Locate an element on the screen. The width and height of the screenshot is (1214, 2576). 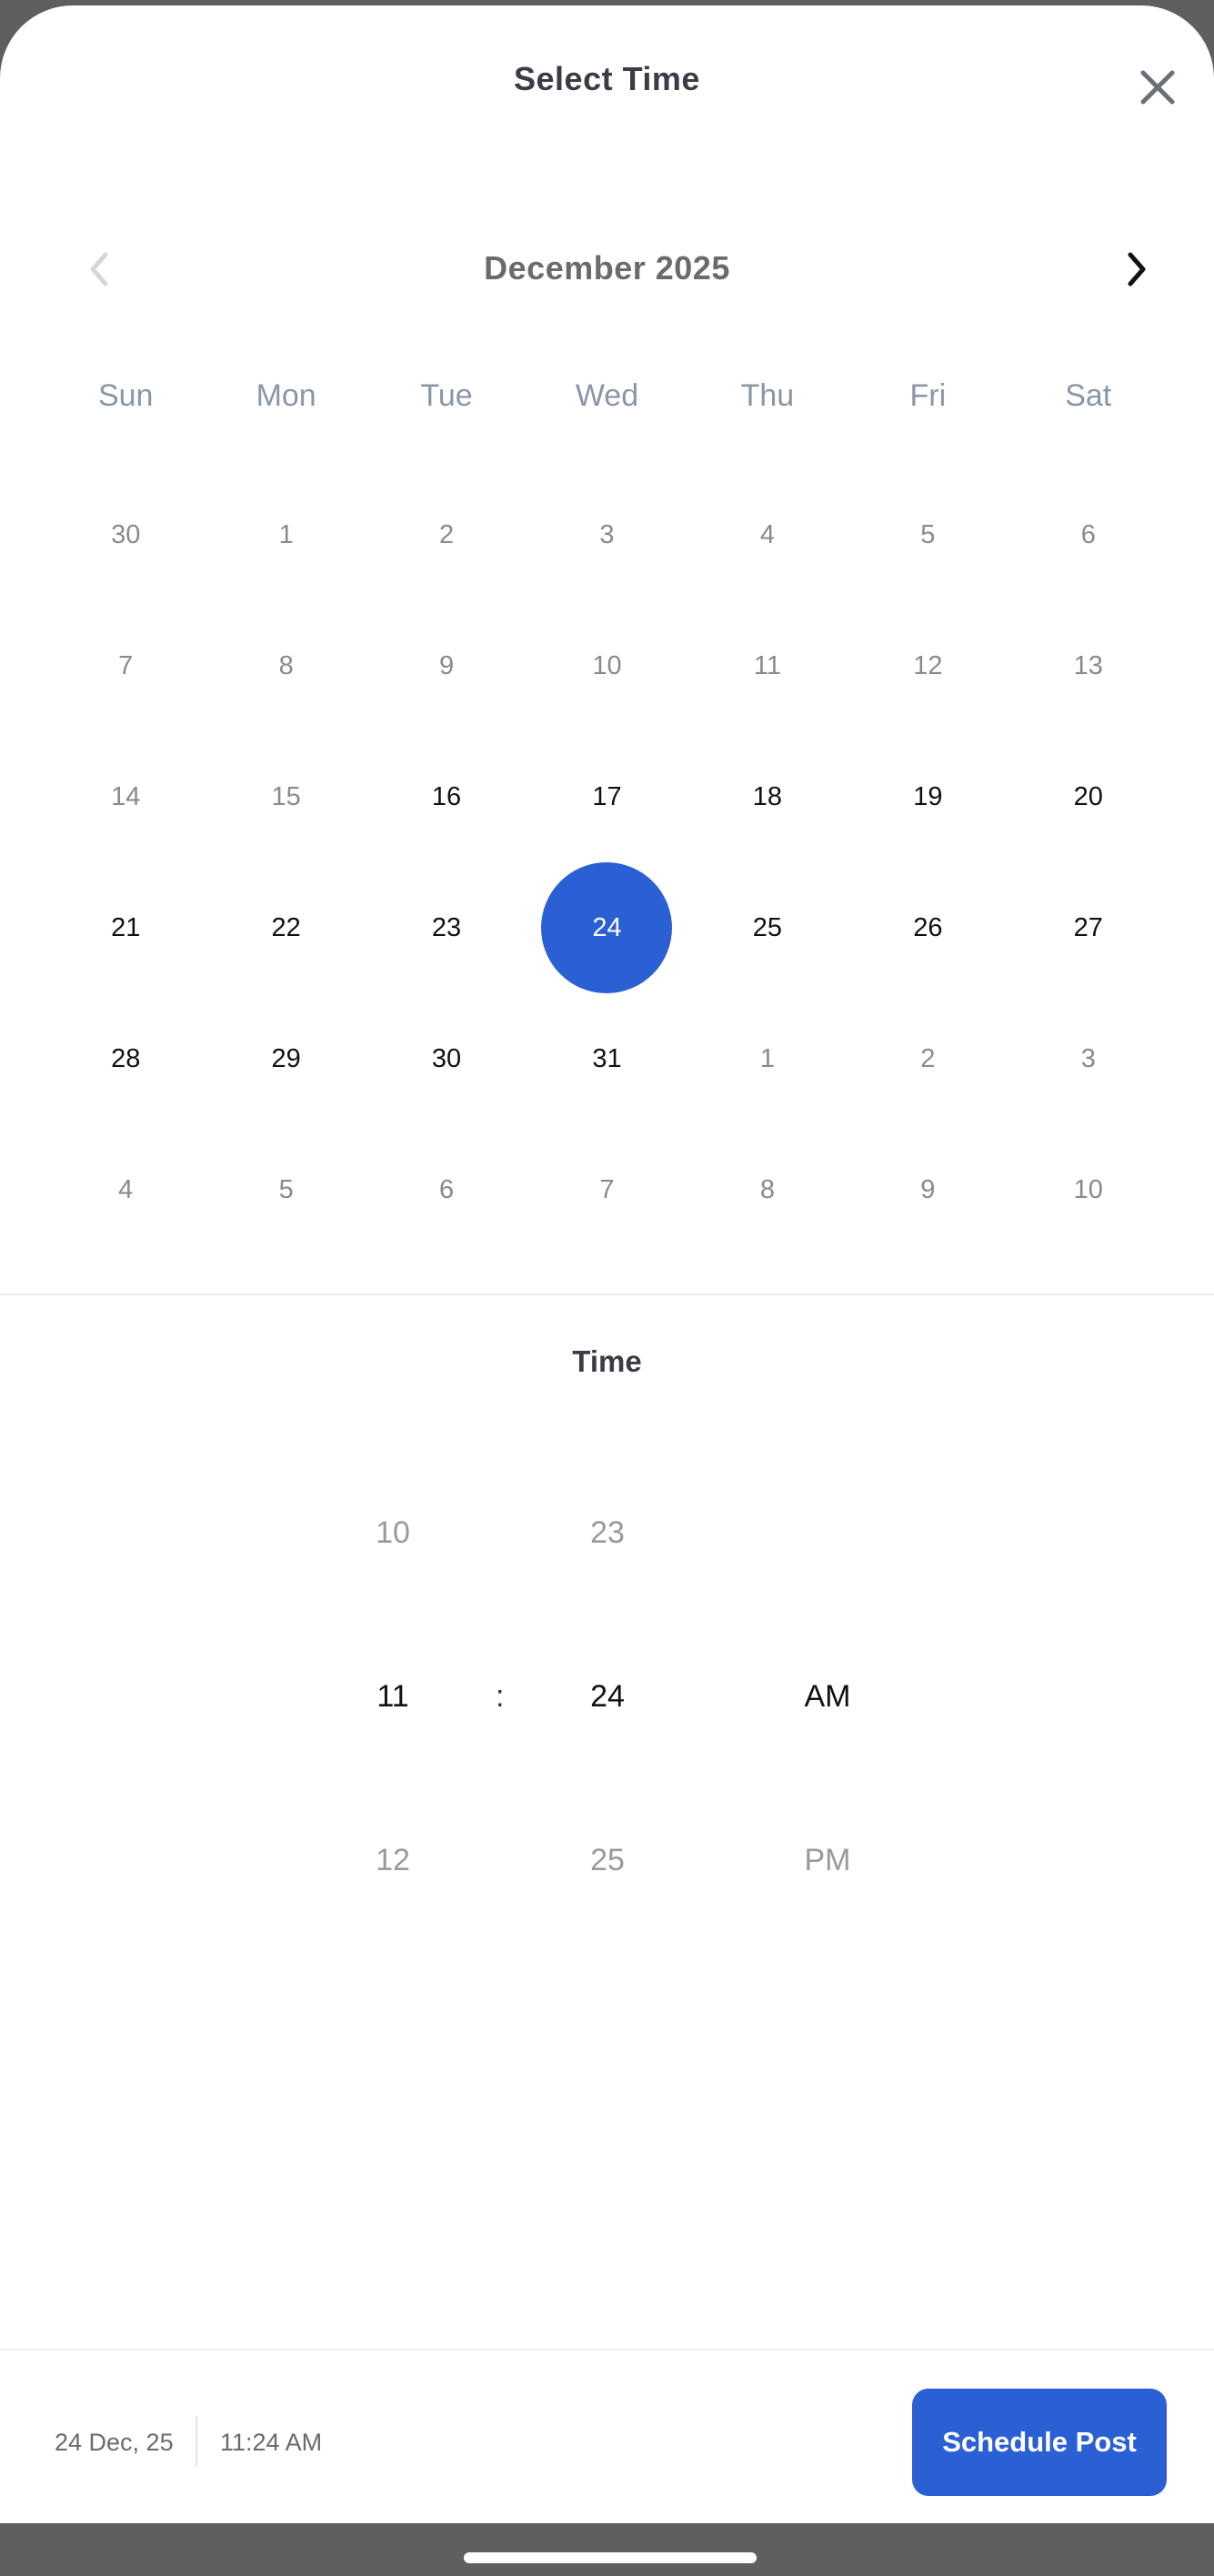
weekday-label: Wed is located at coordinates (607, 395).